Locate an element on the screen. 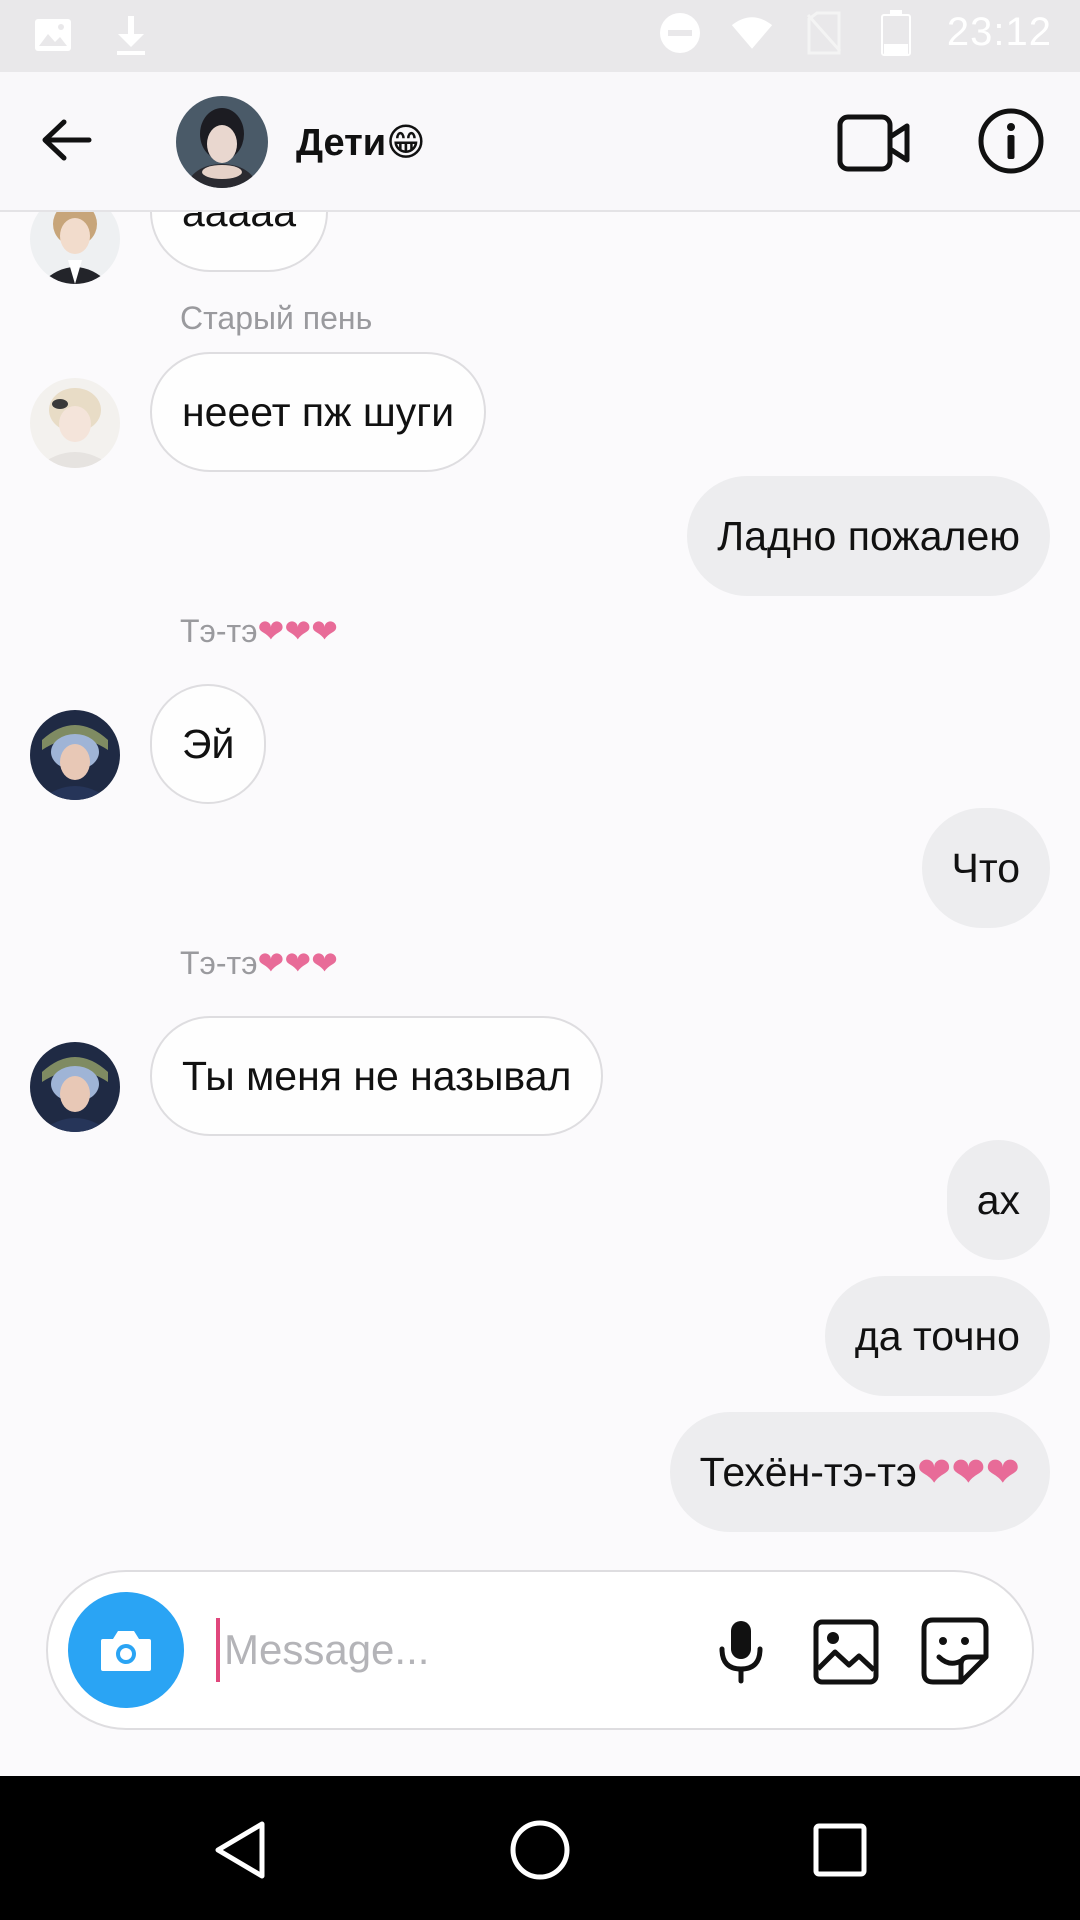 This screenshot has width=1080, height=1920. back-arrow-icon is located at coordinates (67, 140).